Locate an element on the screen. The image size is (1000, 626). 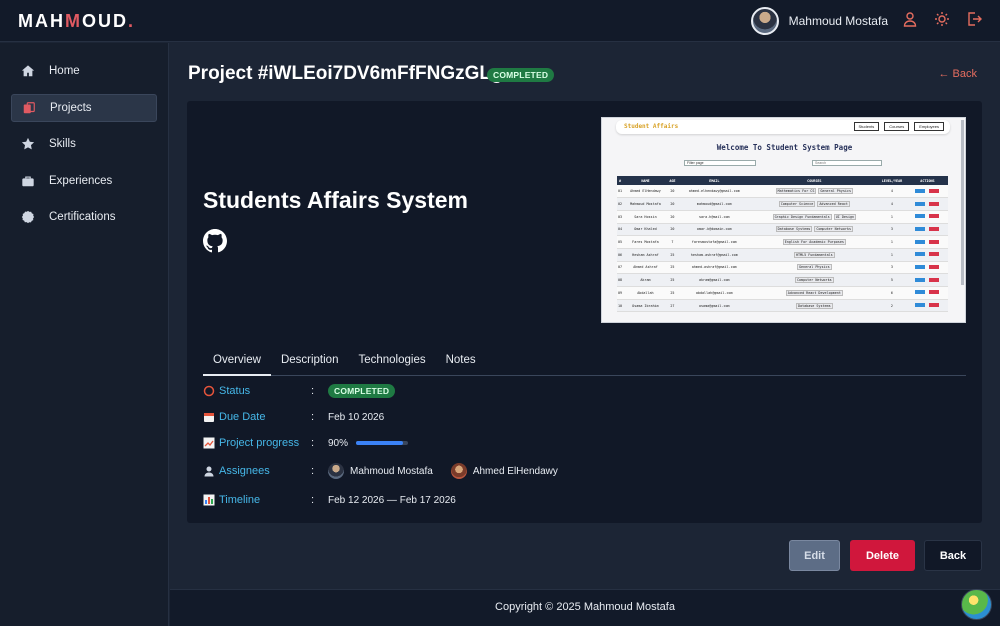
screenshot-nav-item: Employees is located at coordinates (929, 126).